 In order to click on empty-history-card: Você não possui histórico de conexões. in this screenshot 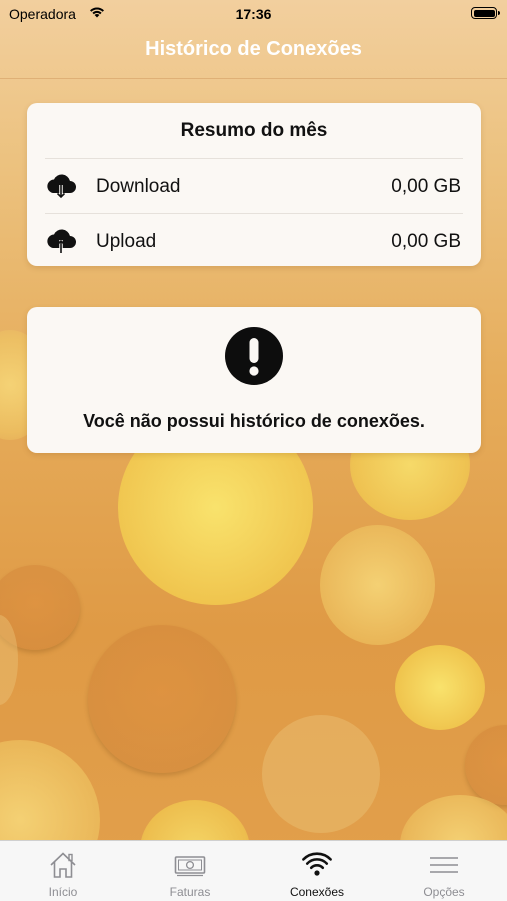, I will do `click(254, 380)`.